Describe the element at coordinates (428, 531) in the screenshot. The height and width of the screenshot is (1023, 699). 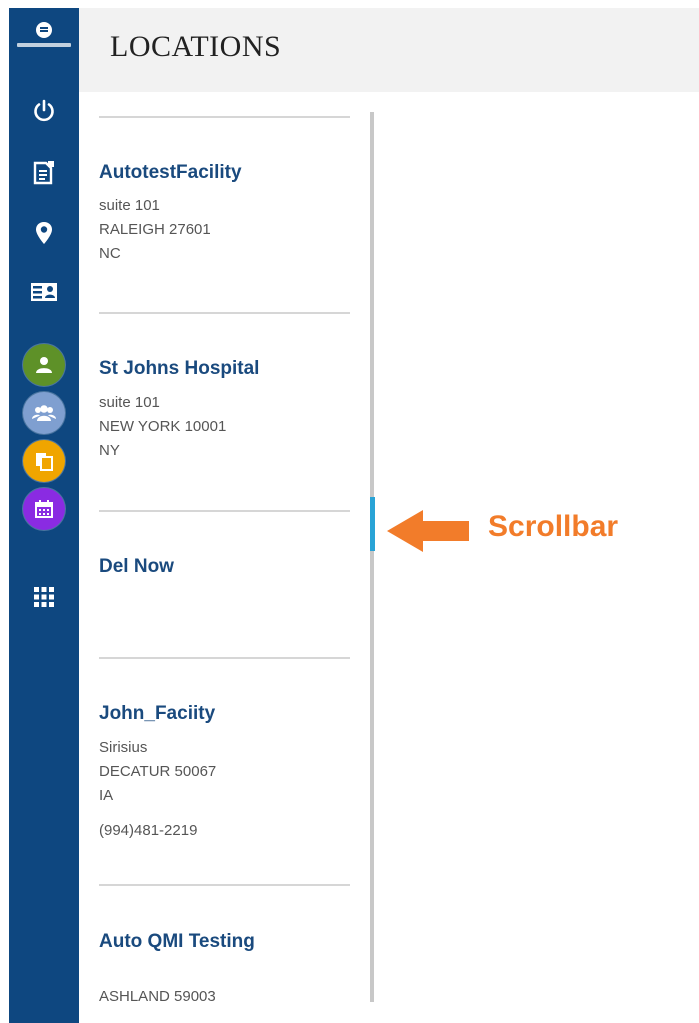
I see `arrow-left-icon` at that location.